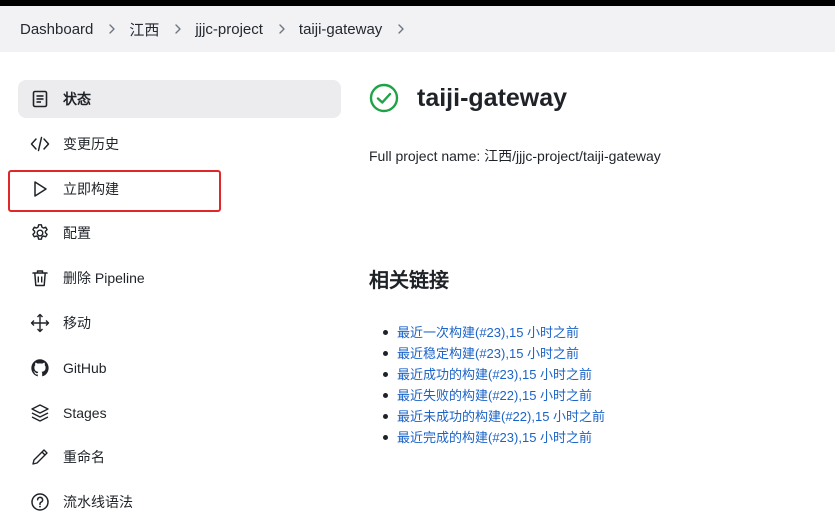 The image size is (835, 531). I want to click on breadcrumb-dashboard: Dashboard, so click(56, 29).